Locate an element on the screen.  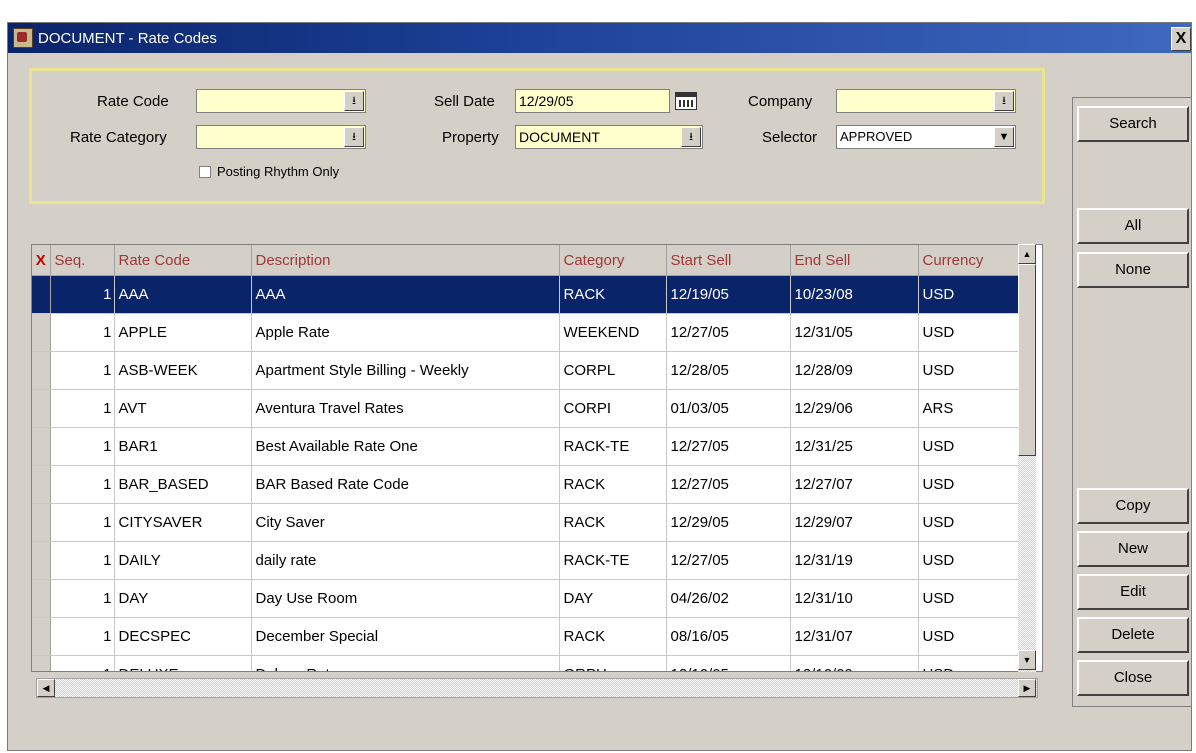
posting-rhythm-checkbox is located at coordinates (205, 172).